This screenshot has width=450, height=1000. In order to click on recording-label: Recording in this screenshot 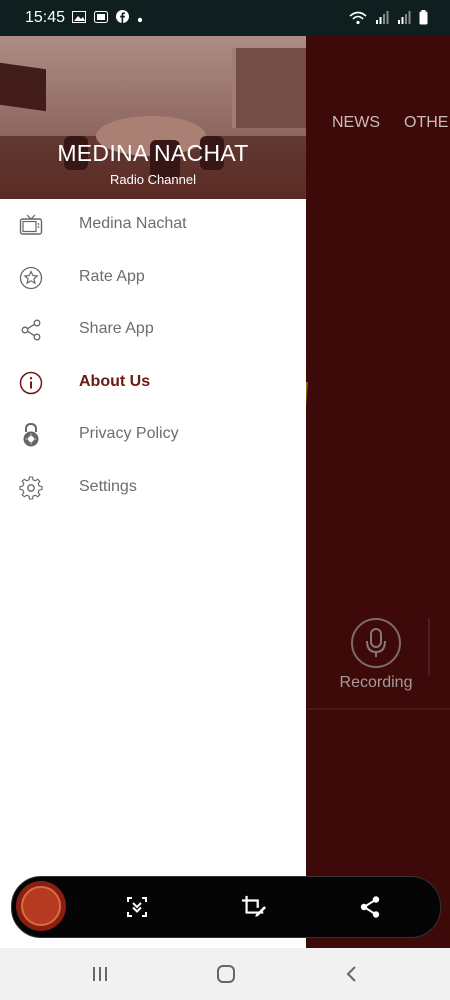, I will do `click(376, 682)`.